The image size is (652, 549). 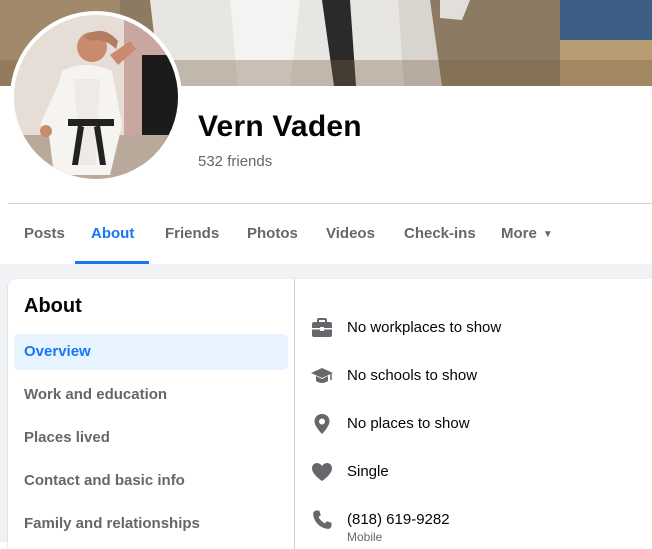 What do you see at coordinates (398, 519) in the screenshot?
I see `info-text-phone: (818) 619-9282` at bounding box center [398, 519].